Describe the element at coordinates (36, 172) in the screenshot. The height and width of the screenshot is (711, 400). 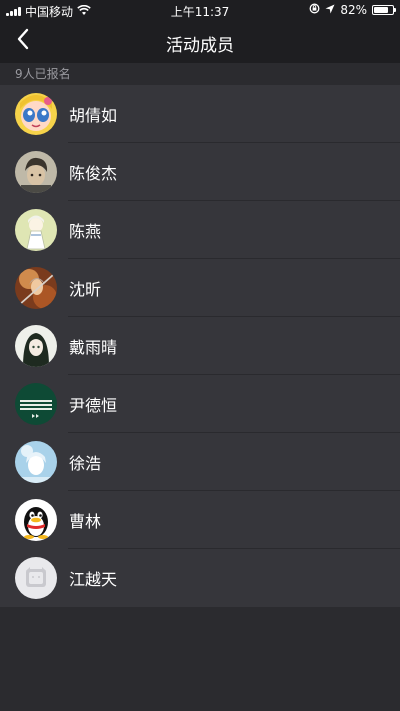
I see `portrait-avatar` at that location.